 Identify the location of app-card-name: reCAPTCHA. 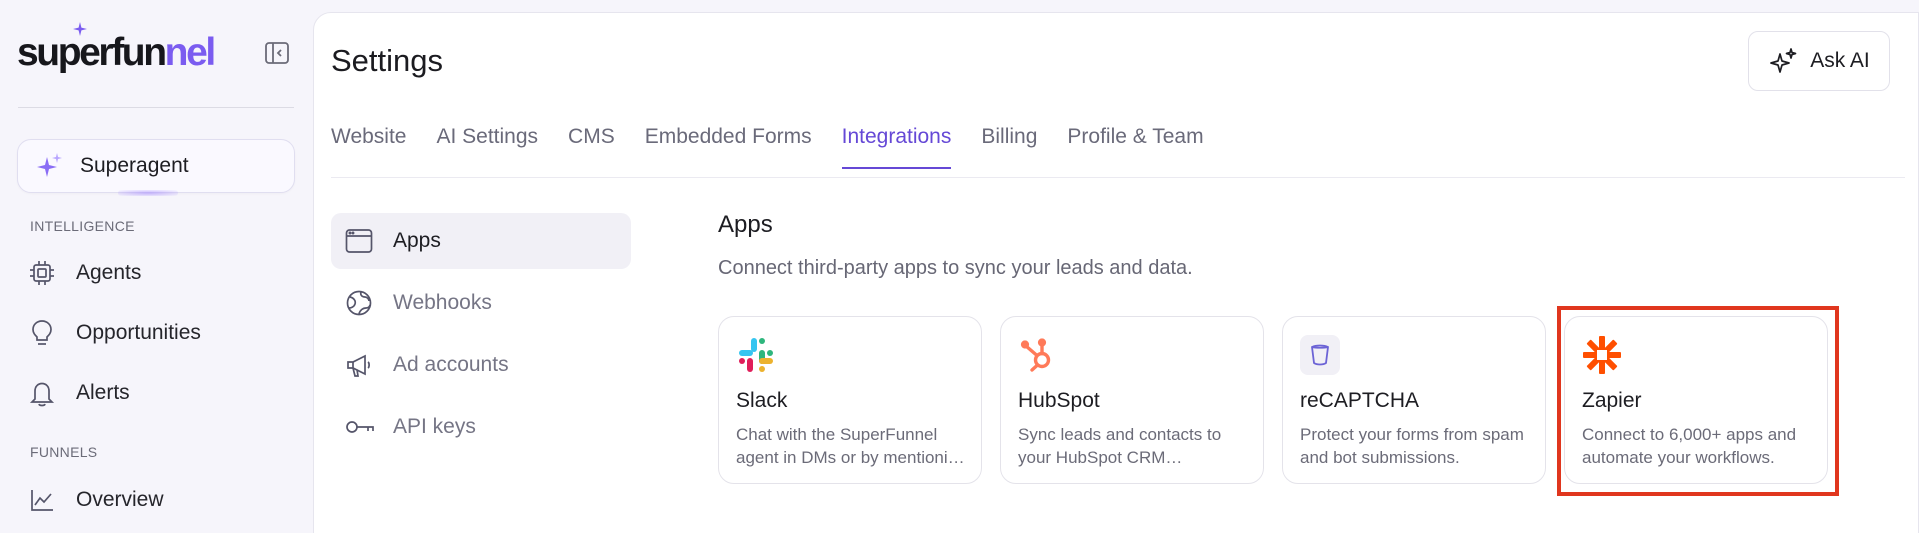
(1360, 400).